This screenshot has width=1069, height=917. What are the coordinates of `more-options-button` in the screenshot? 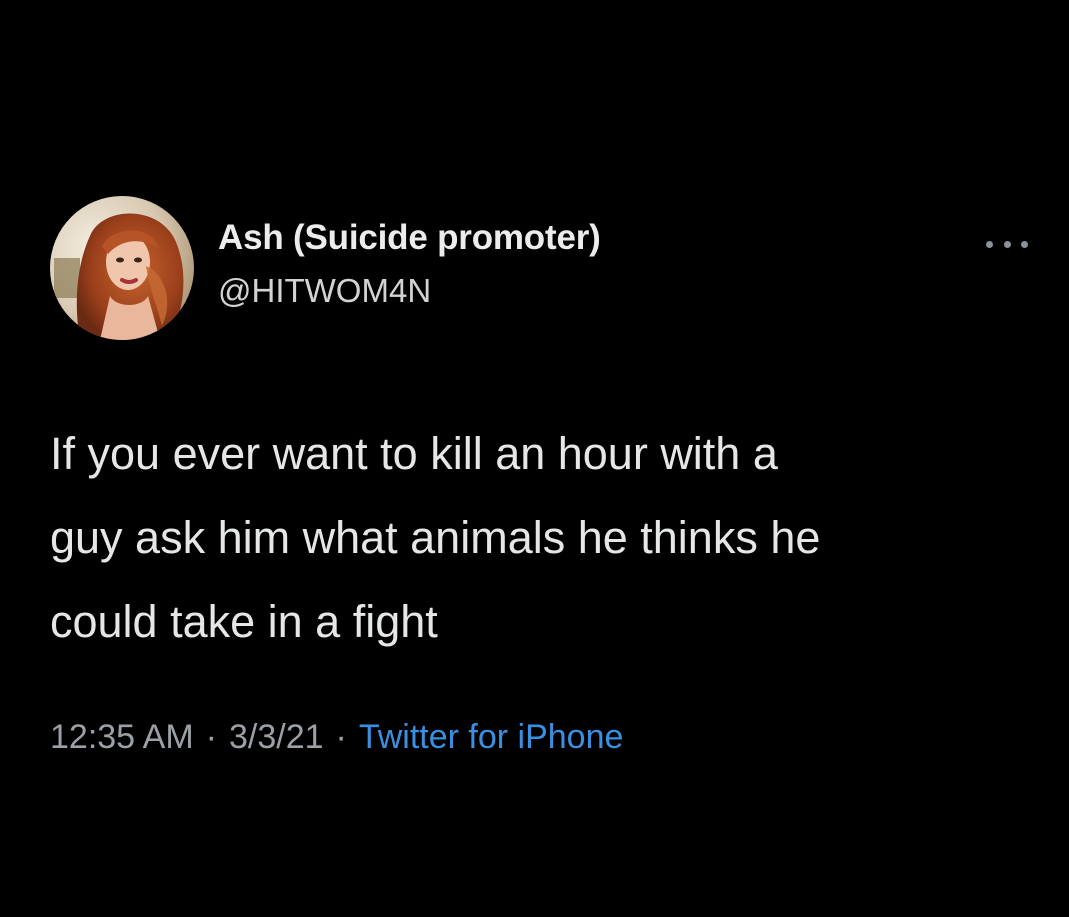 It's located at (1007, 244).